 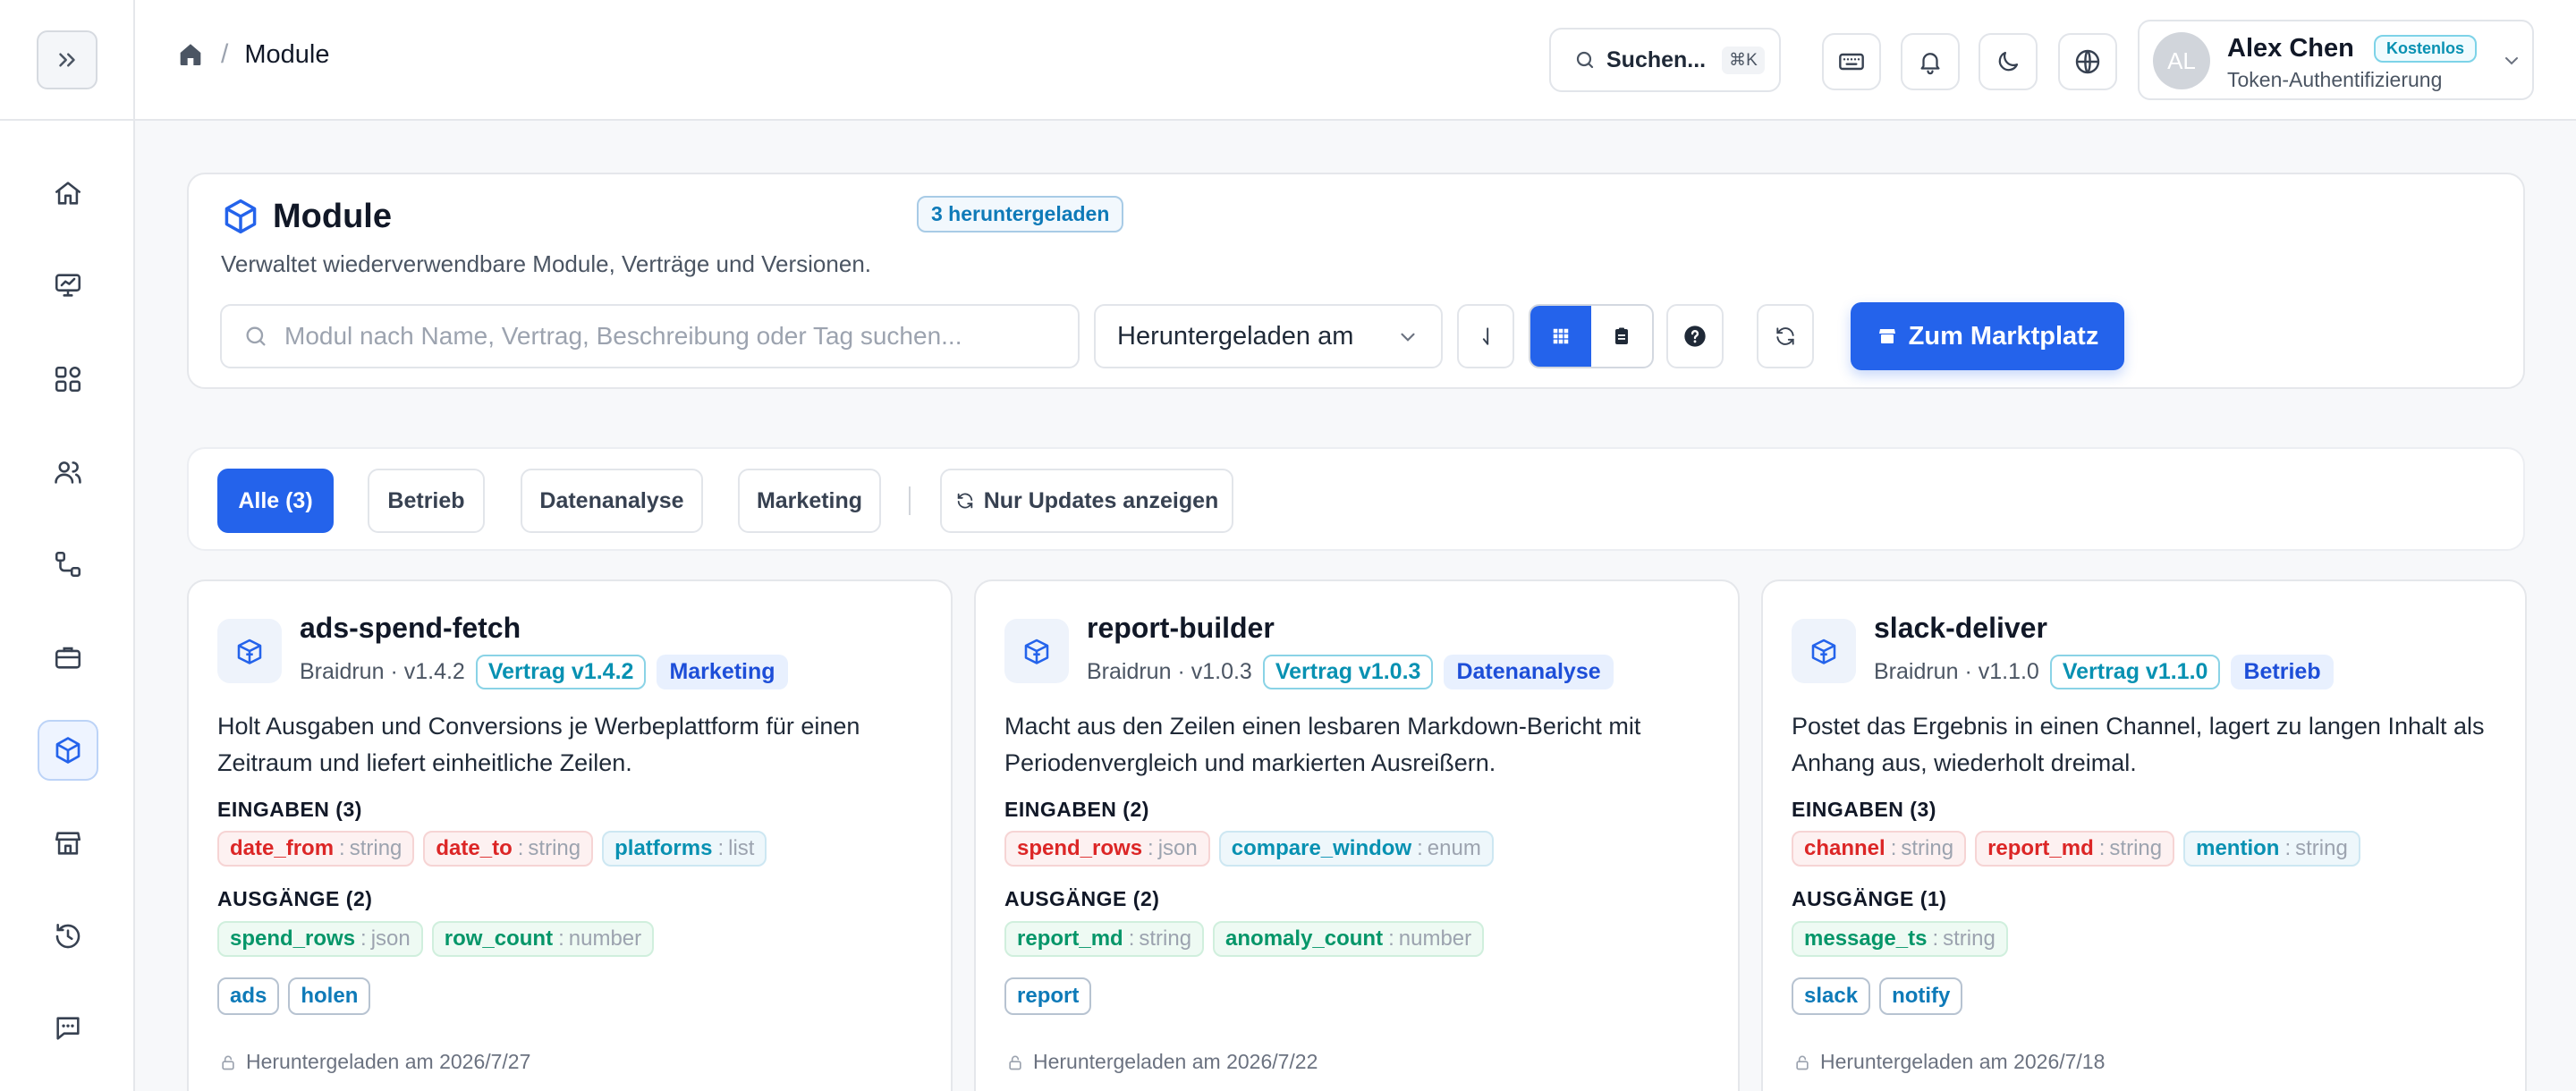 I want to click on language-button, so click(x=2087, y=61).